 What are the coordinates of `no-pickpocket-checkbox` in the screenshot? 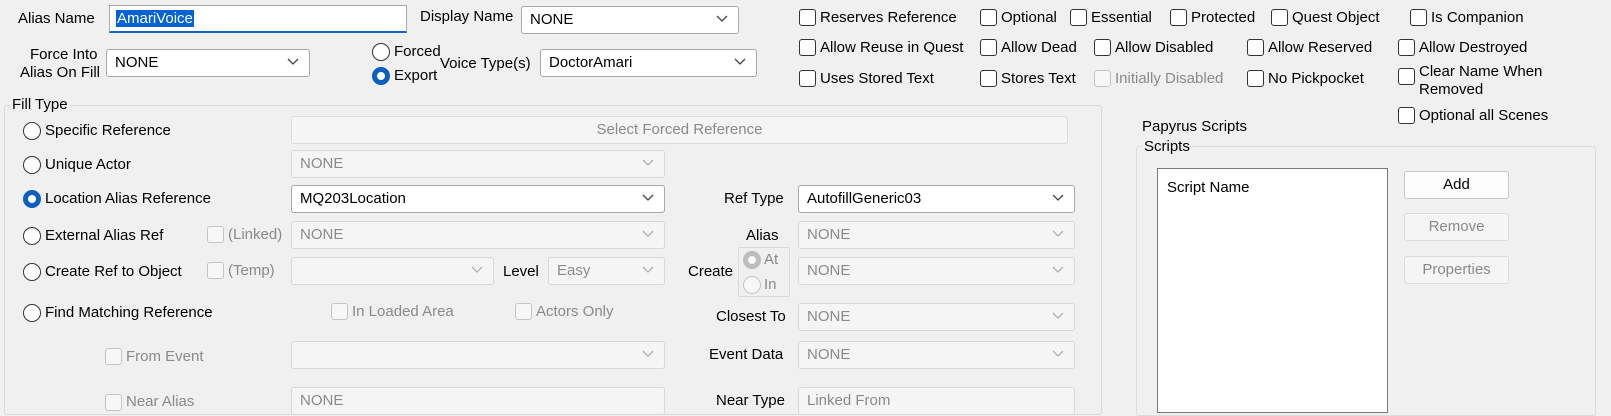 It's located at (1255, 78).